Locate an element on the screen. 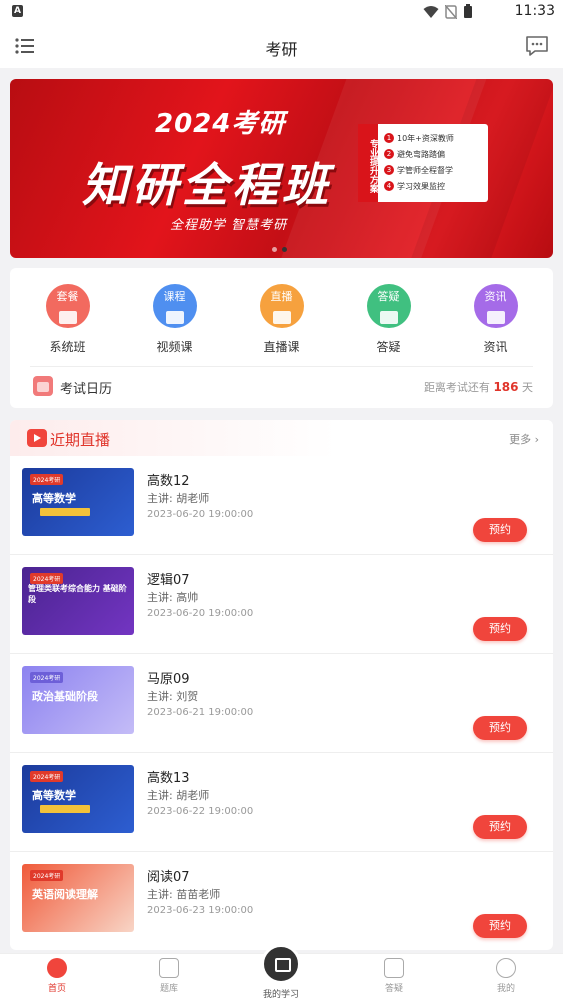 This screenshot has width=563, height=1000. section-title: 近期直播 is located at coordinates (80, 440).